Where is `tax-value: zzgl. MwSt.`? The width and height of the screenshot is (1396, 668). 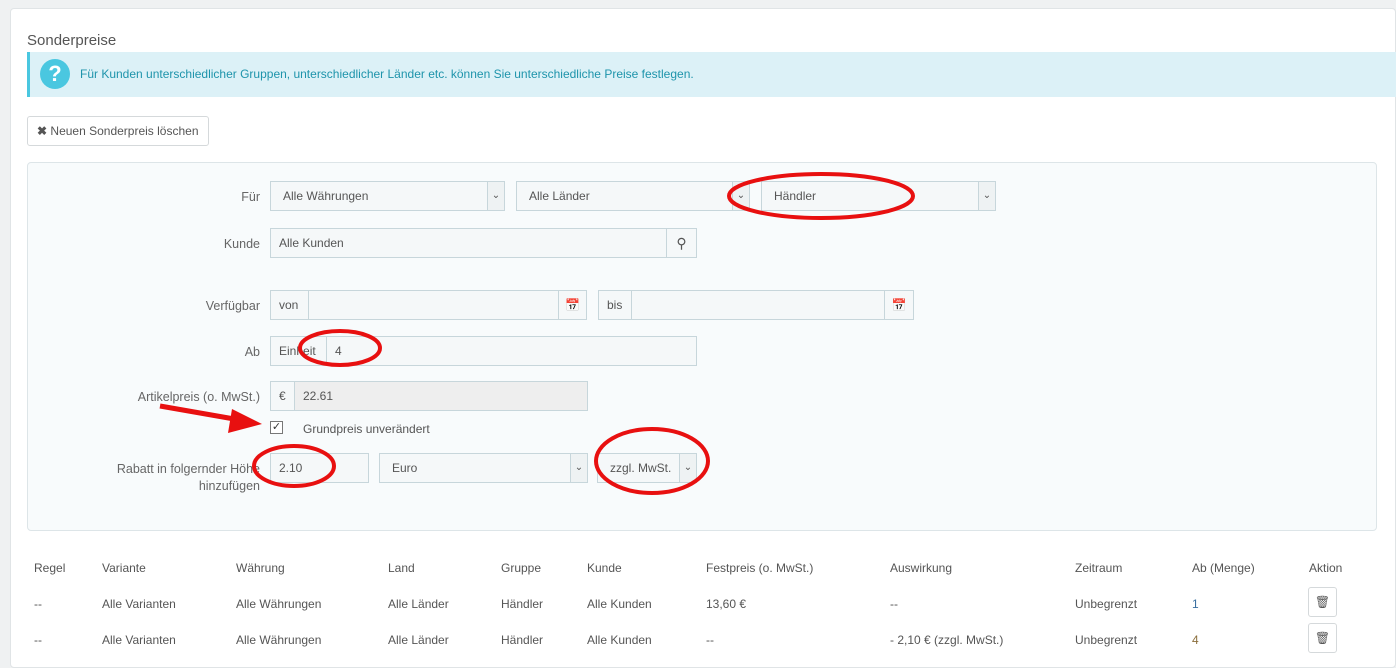 tax-value: zzgl. MwSt. is located at coordinates (641, 468).